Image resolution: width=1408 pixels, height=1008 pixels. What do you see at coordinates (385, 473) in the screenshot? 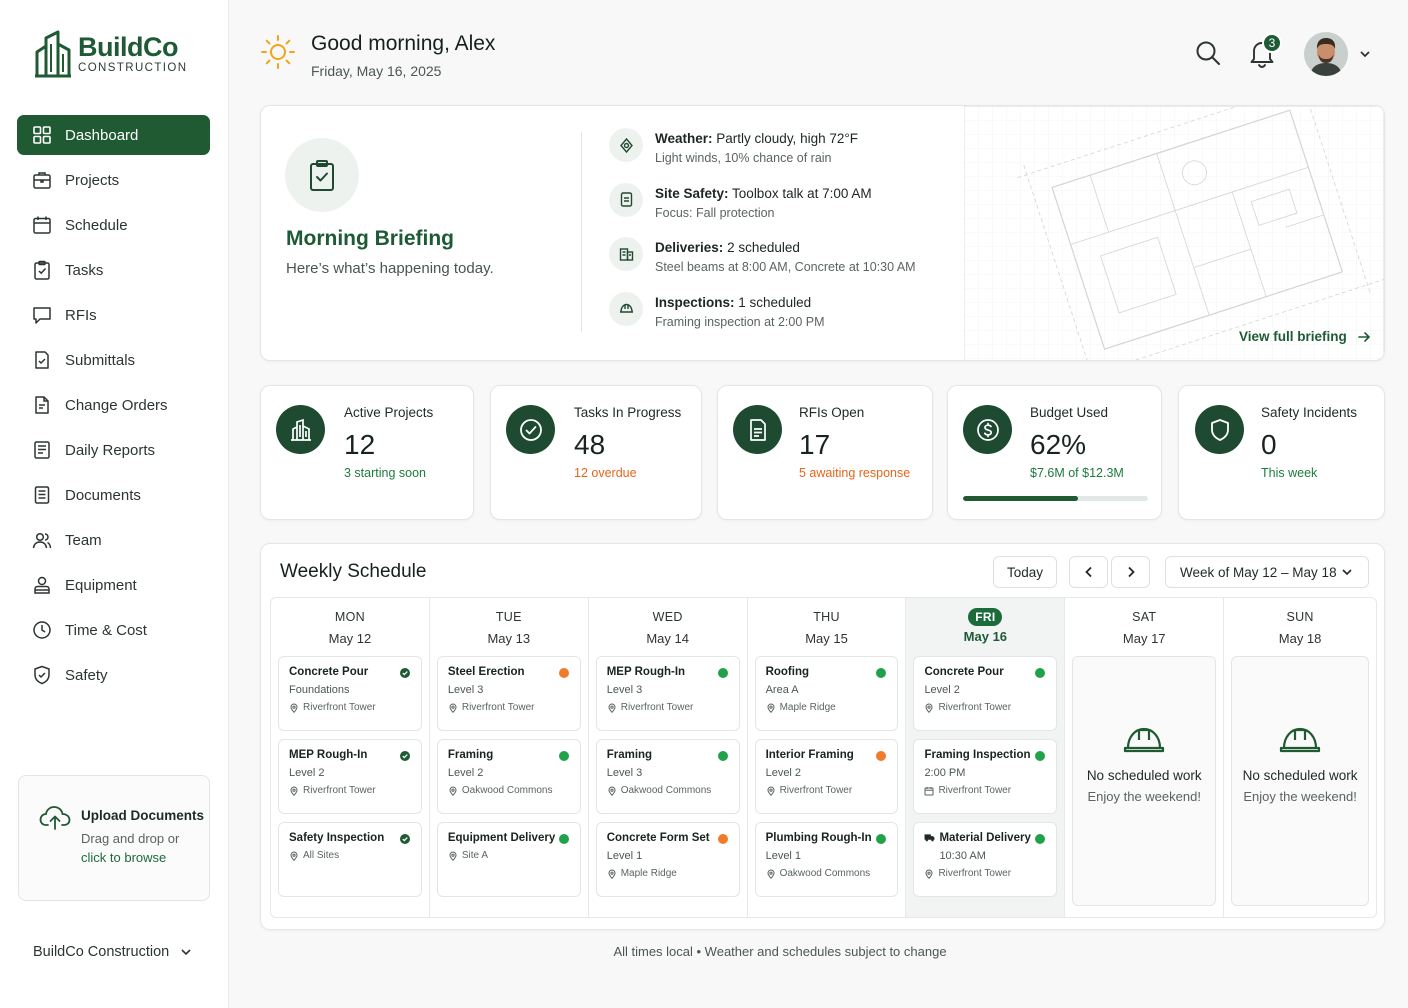
I see `stat-note: 3 starting soon` at bounding box center [385, 473].